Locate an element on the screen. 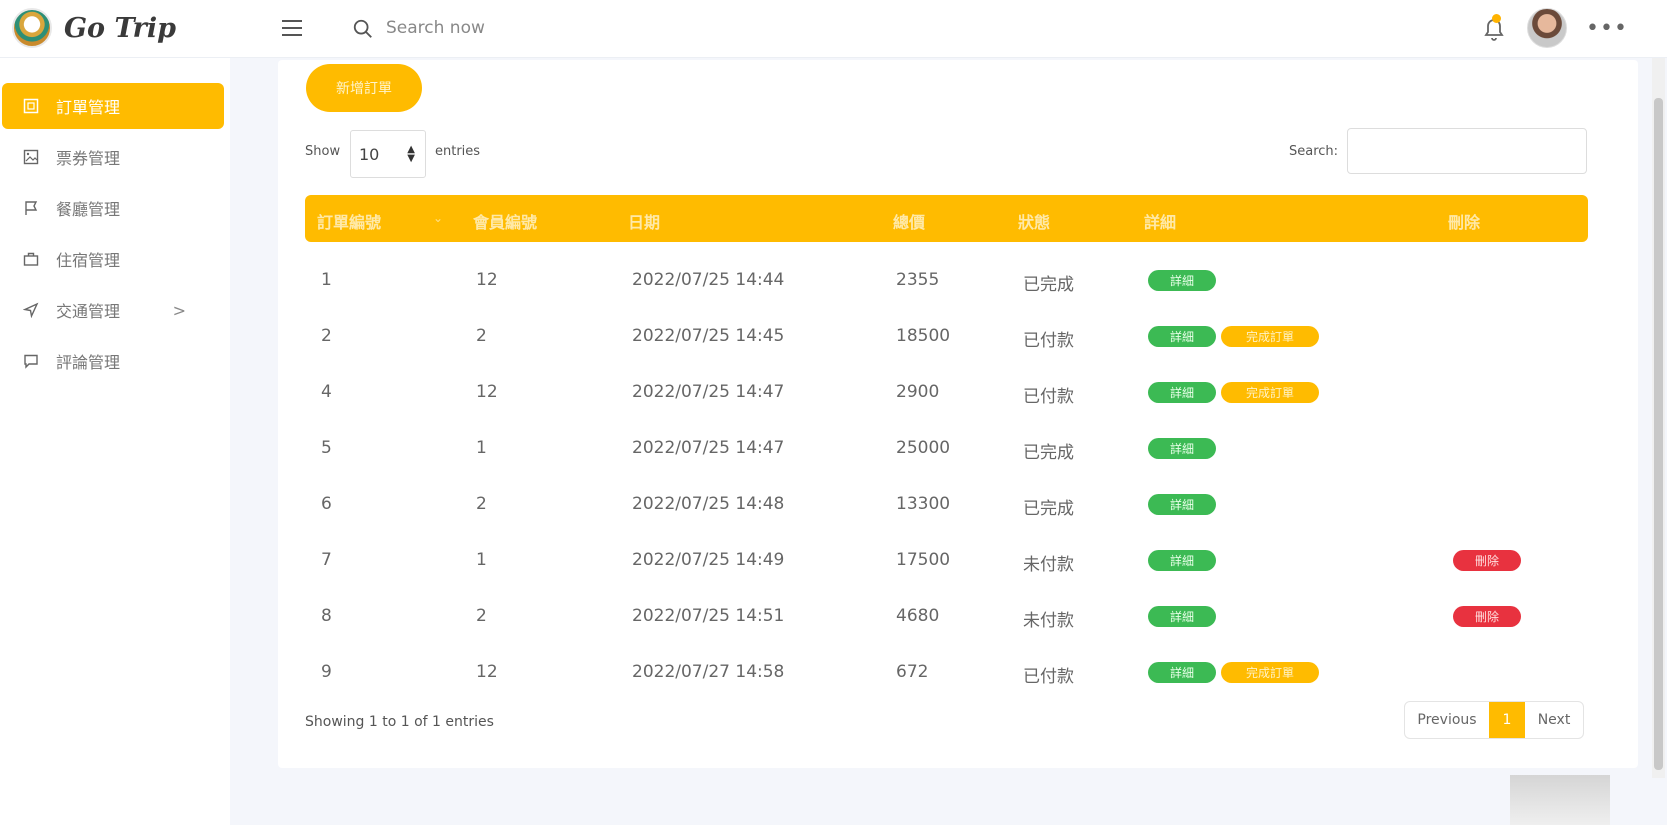 Image resolution: width=1667 pixels, height=825 pixels. order-id: 8 is located at coordinates (326, 616).